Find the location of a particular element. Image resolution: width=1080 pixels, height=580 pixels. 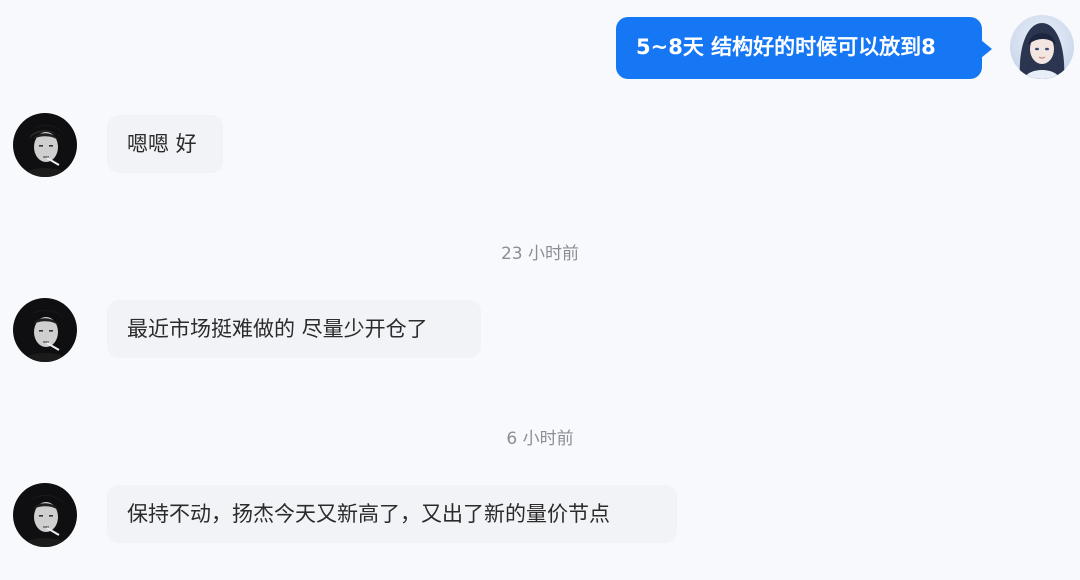

my-avatar is located at coordinates (1042, 47).